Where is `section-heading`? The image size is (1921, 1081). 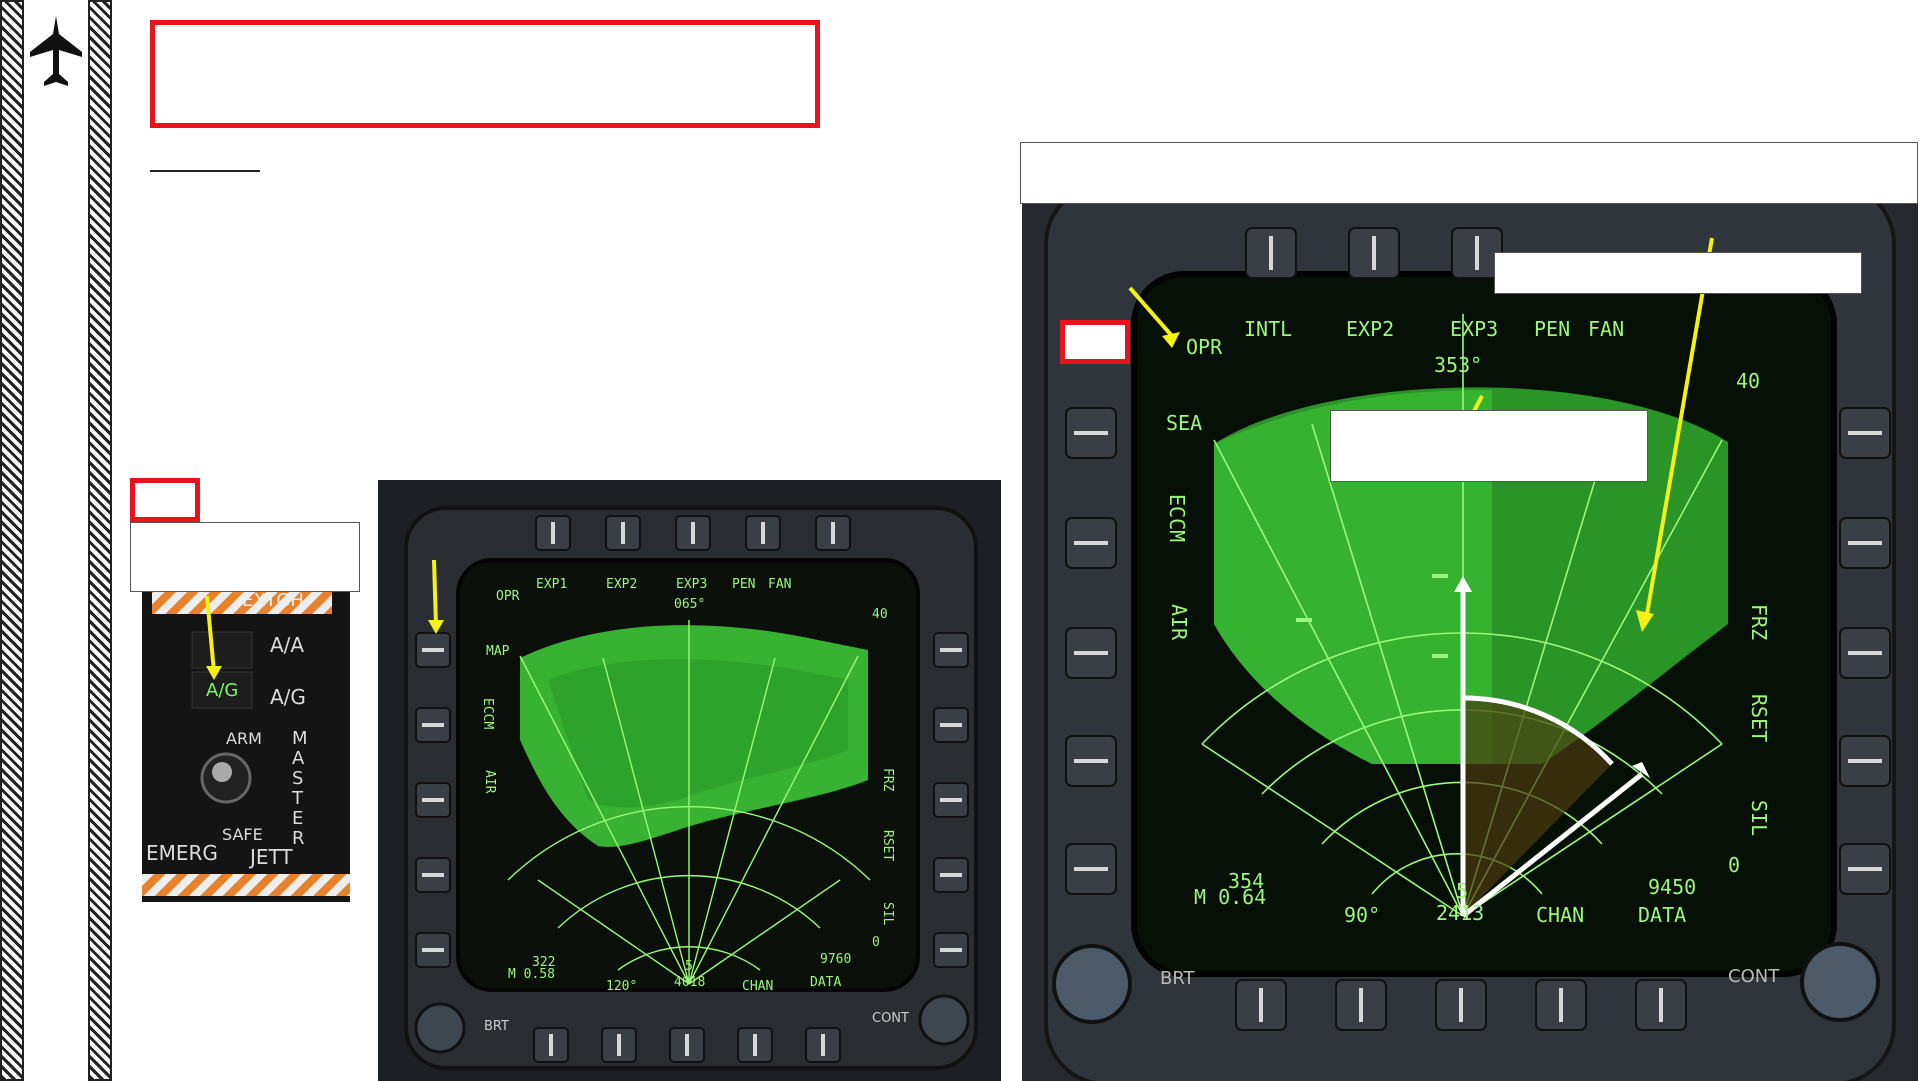
section-heading is located at coordinates (205, 161).